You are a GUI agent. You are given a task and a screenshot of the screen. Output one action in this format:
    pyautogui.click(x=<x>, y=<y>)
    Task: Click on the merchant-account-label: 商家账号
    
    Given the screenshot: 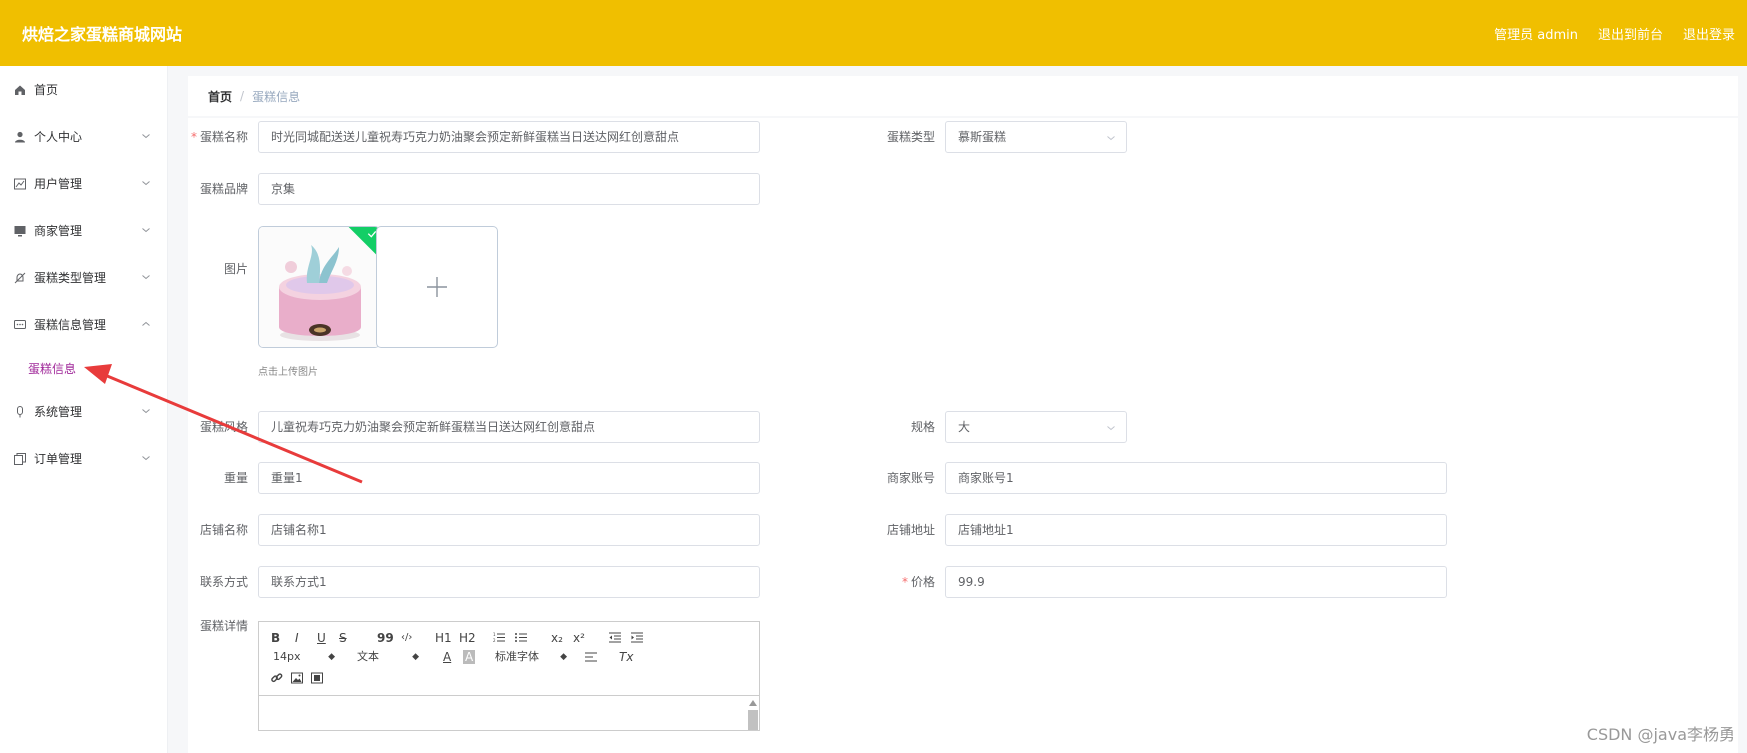 What is the action you would take?
    pyautogui.click(x=910, y=478)
    